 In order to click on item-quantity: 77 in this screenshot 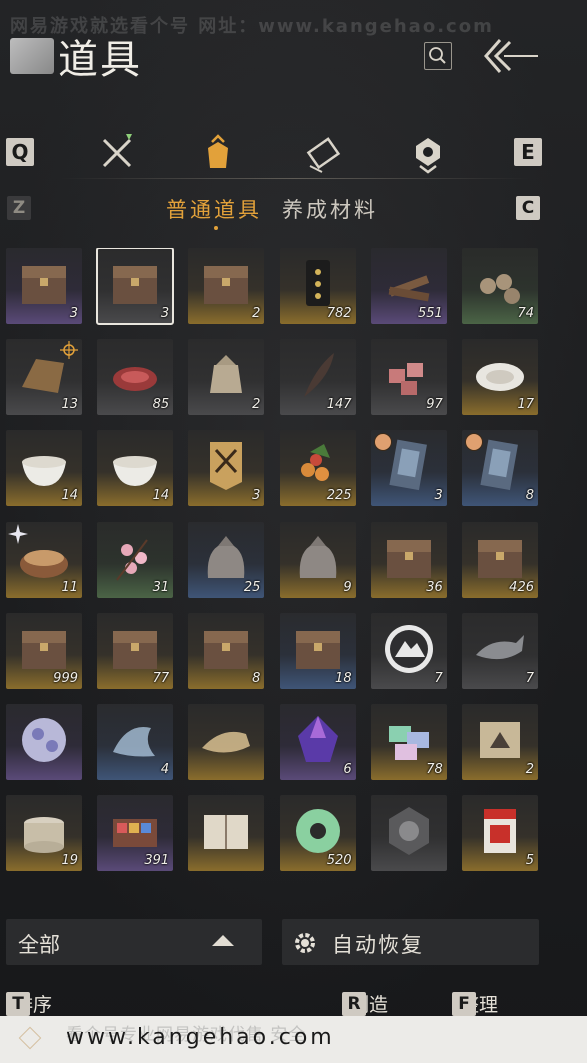, I will do `click(161, 678)`.